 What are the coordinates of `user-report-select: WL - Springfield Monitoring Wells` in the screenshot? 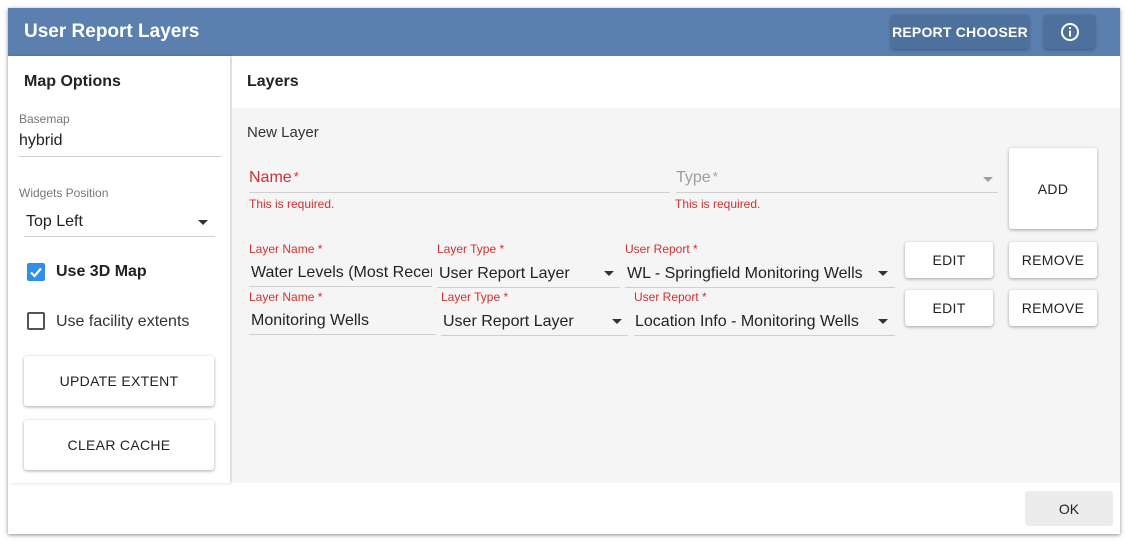 It's located at (745, 274).